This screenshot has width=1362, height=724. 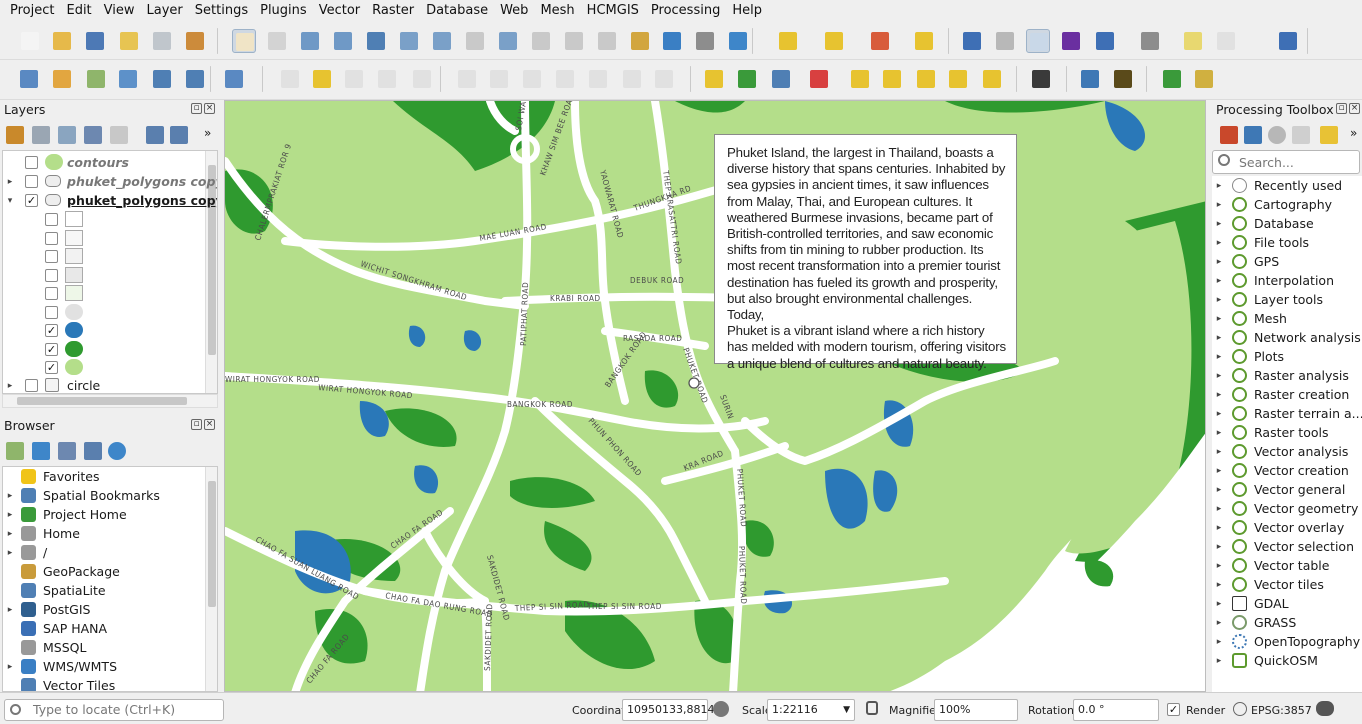 What do you see at coordinates (110, 571) in the screenshot?
I see `browser-item: GeoPackage` at bounding box center [110, 571].